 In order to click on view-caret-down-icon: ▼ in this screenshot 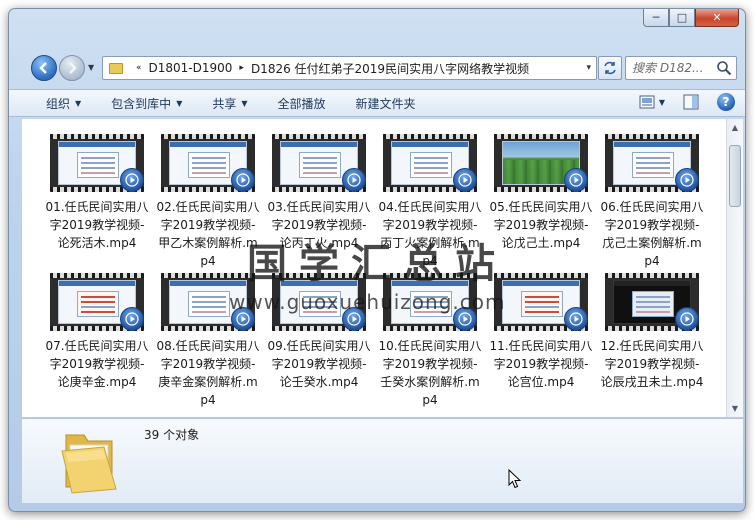, I will do `click(662, 102)`.